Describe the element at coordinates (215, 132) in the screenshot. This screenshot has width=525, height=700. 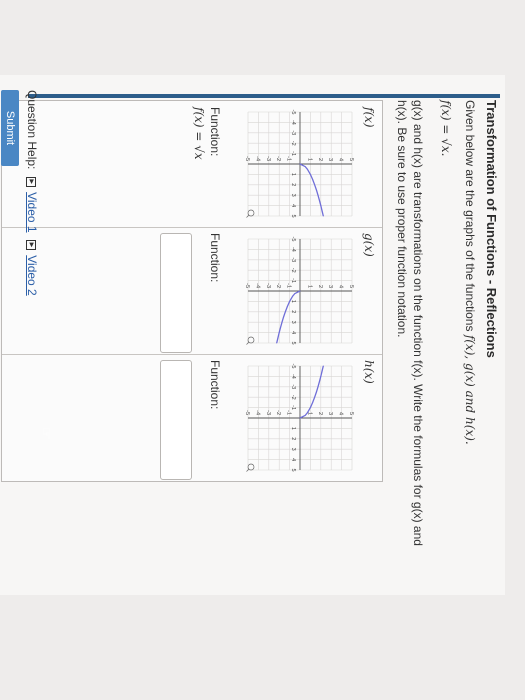
I see `function-label-f: Function:` at that location.